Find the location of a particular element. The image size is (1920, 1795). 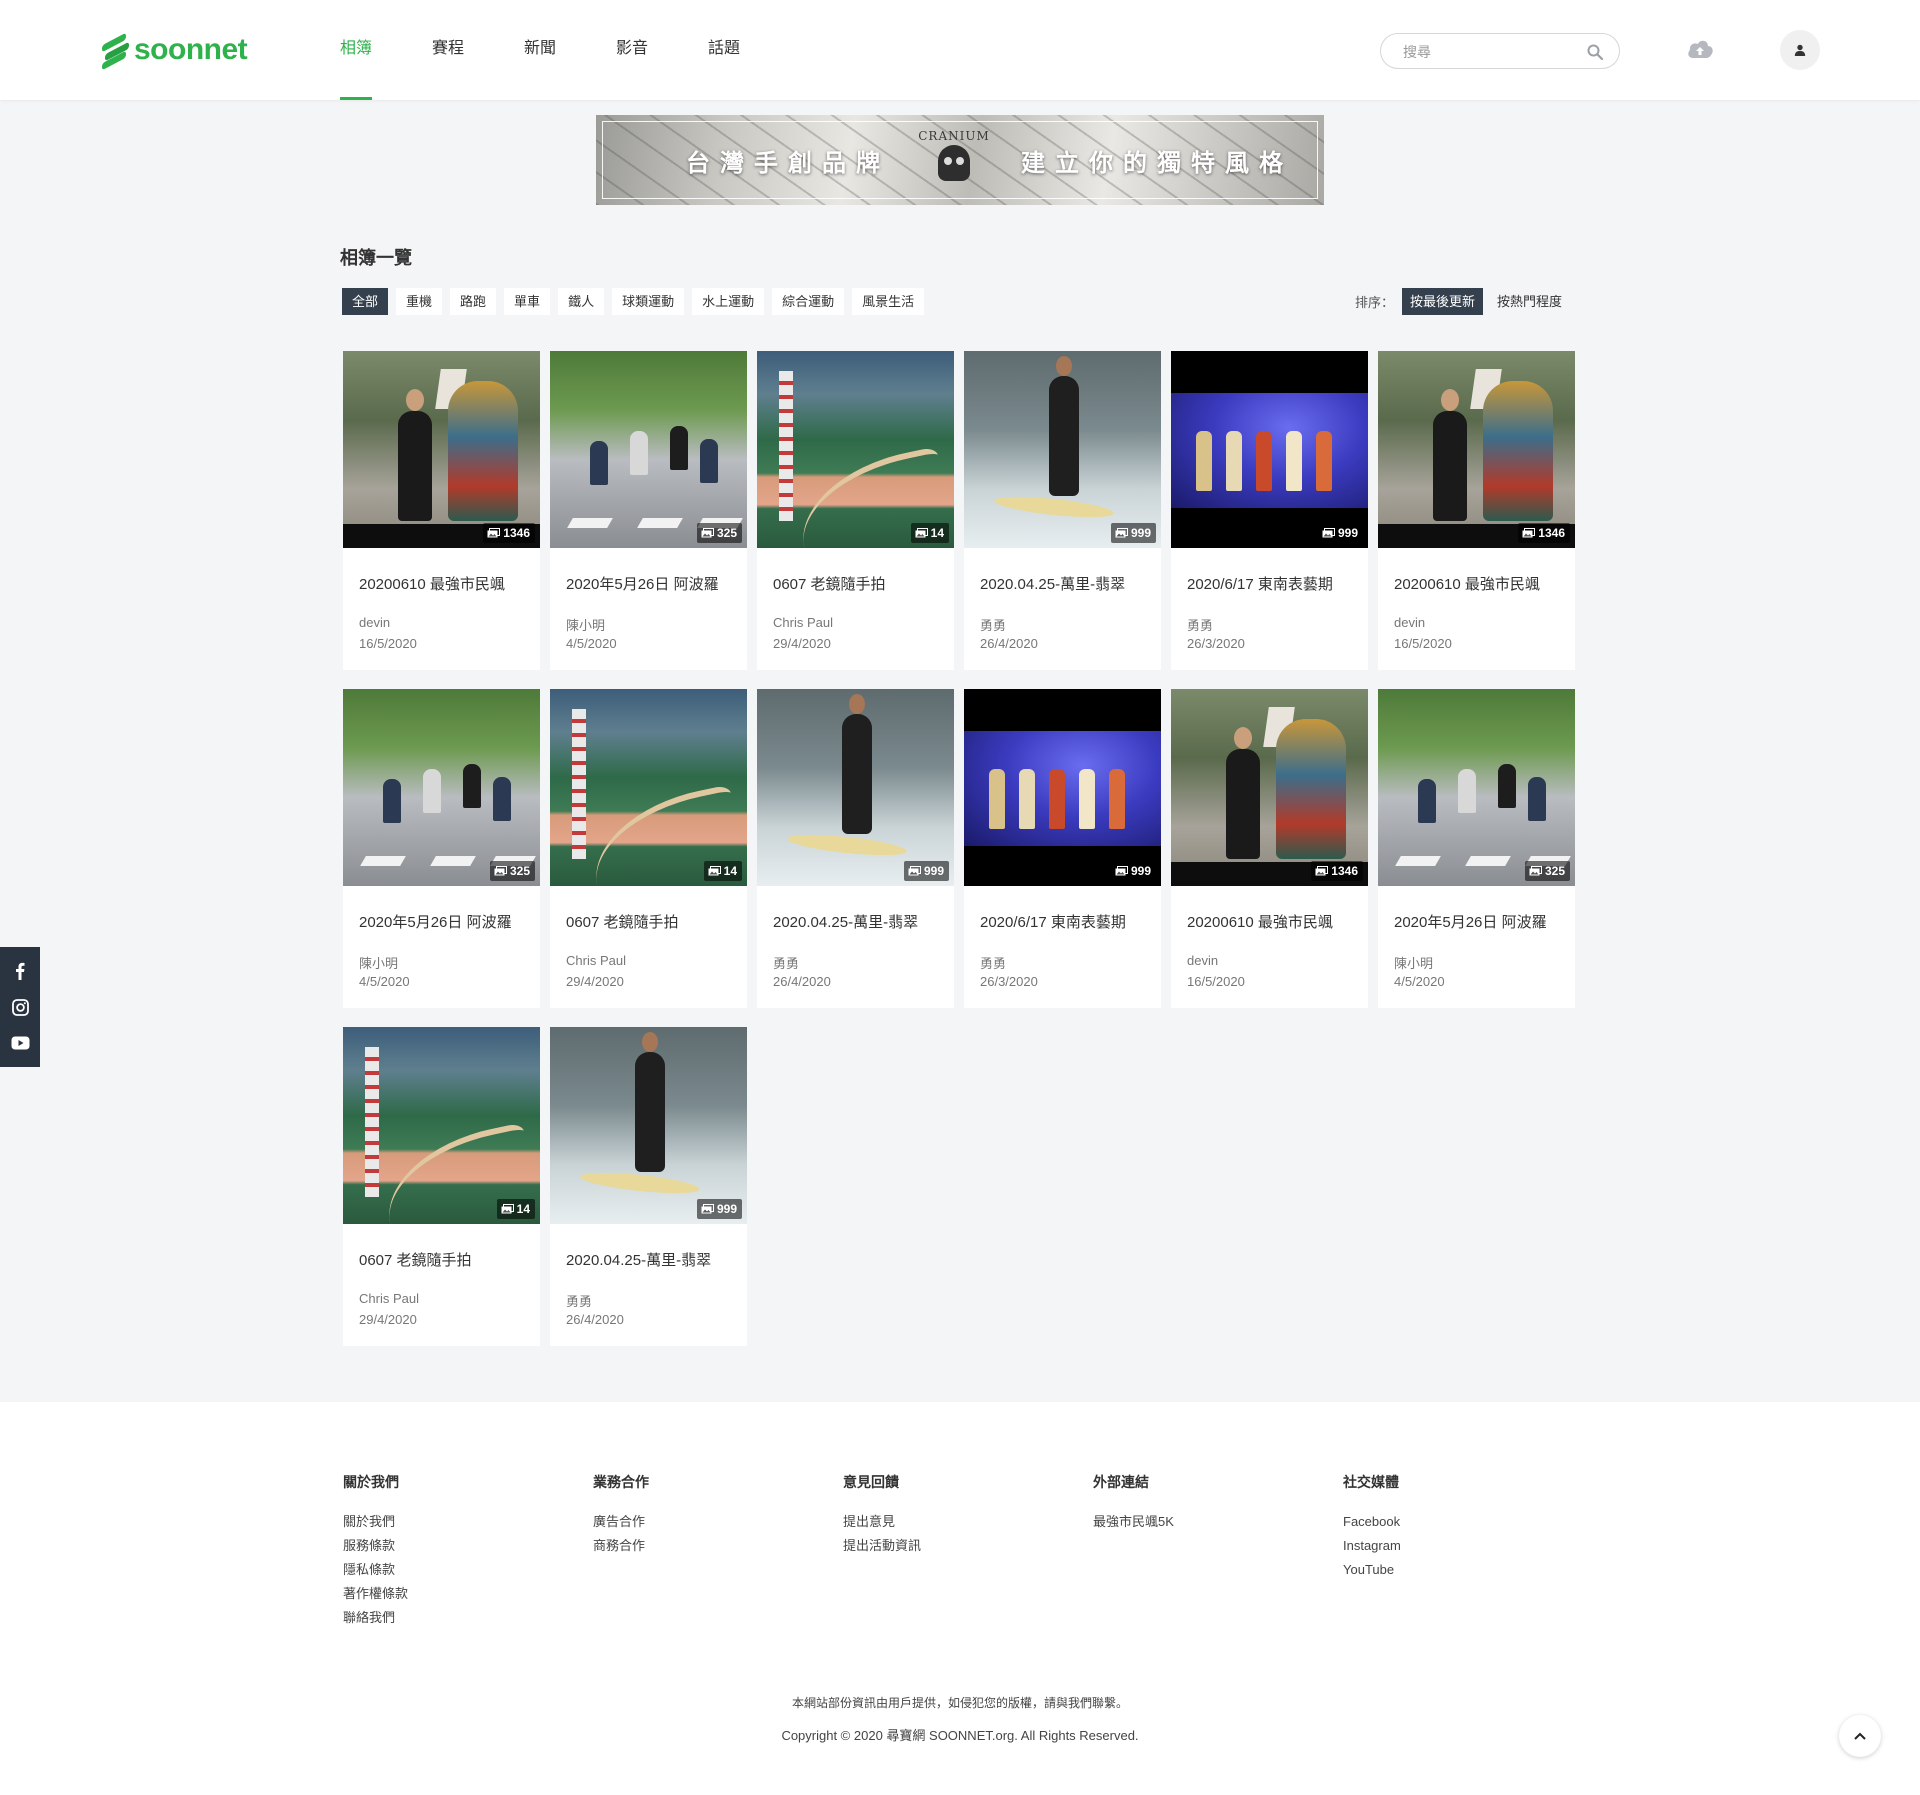

filter-water-sports: 水上運動 is located at coordinates (728, 301).